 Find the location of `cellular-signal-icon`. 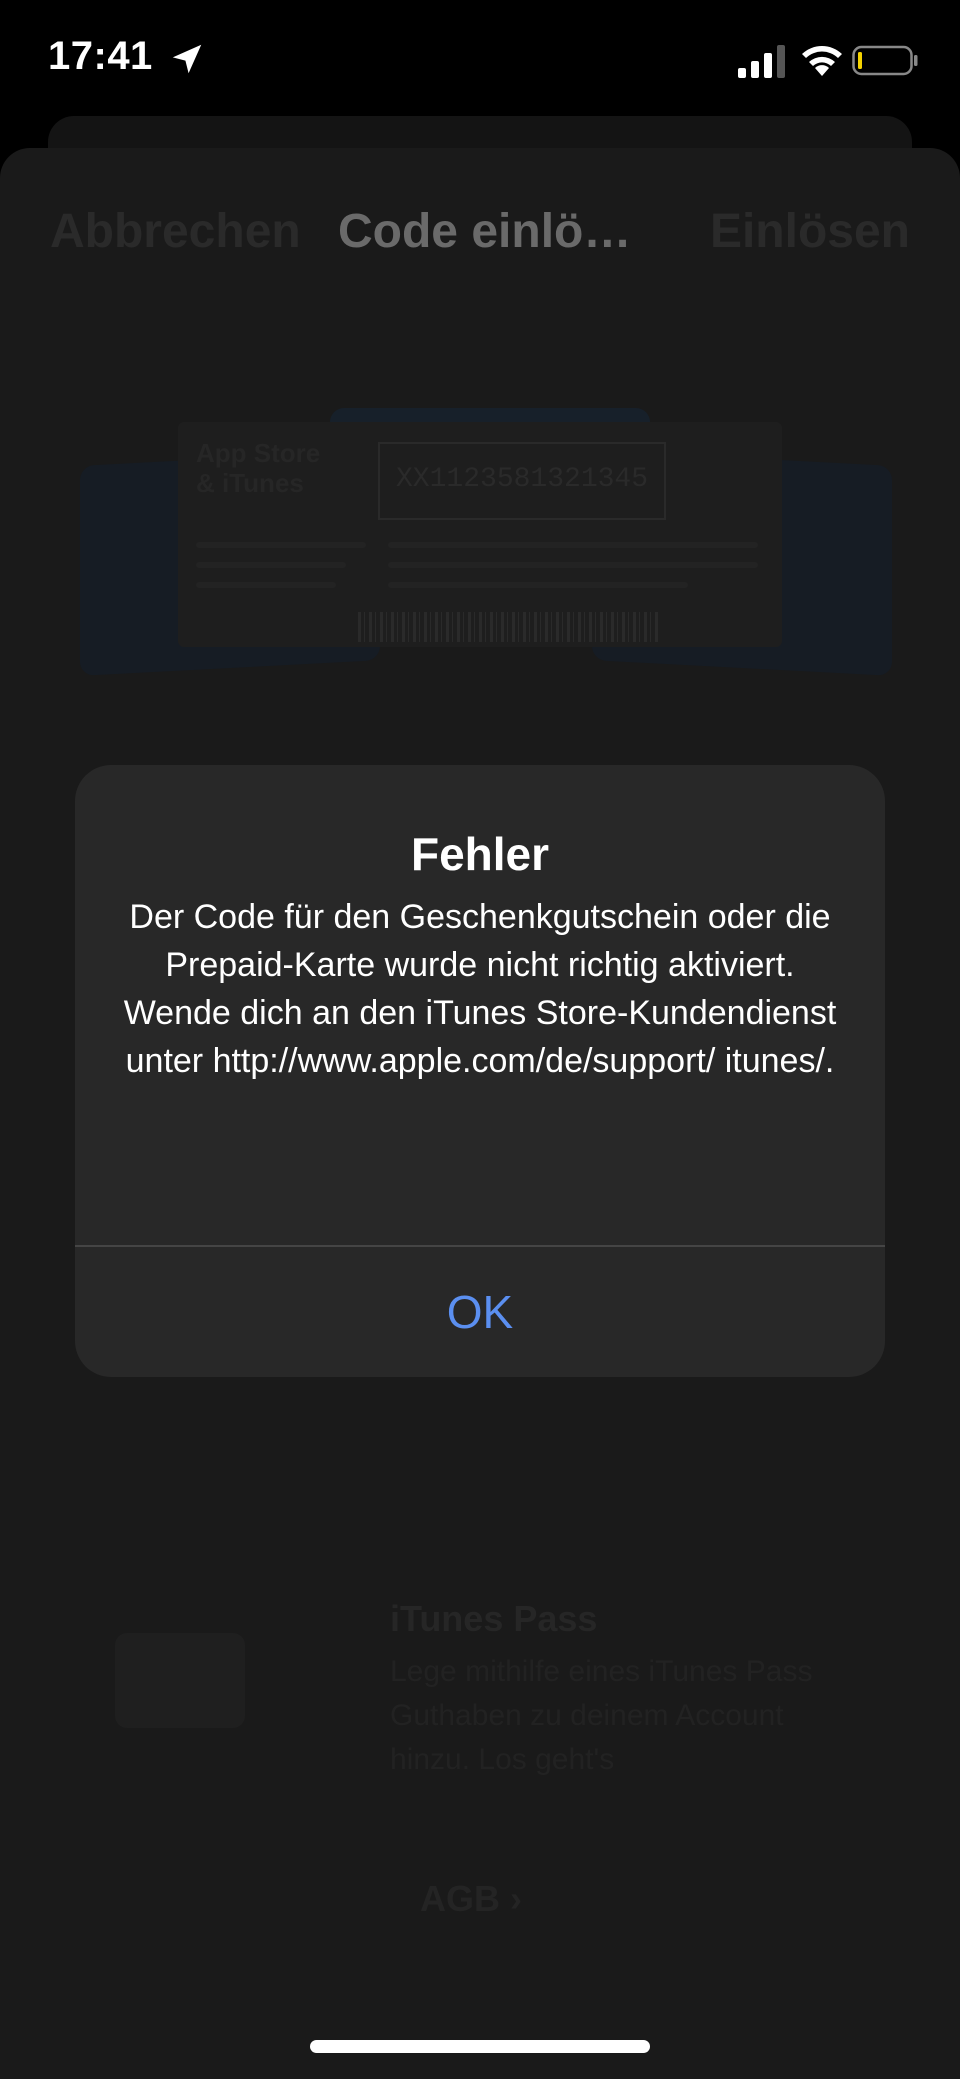

cellular-signal-icon is located at coordinates (761, 61).